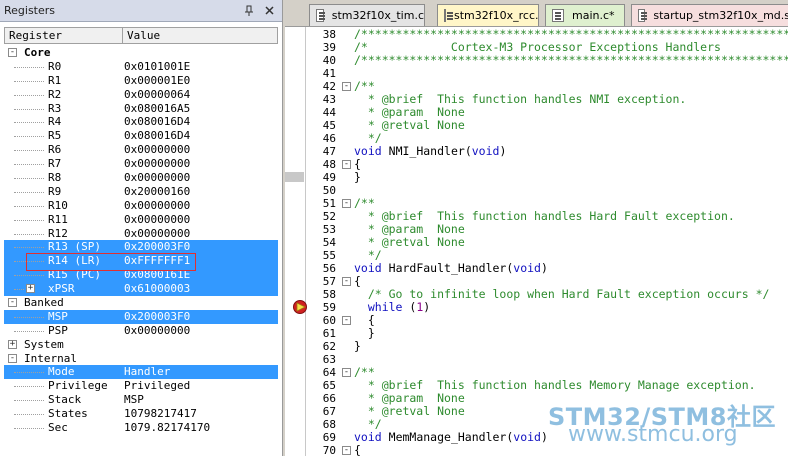 The image size is (788, 456). I want to click on register-row: + System, so click(141, 345).